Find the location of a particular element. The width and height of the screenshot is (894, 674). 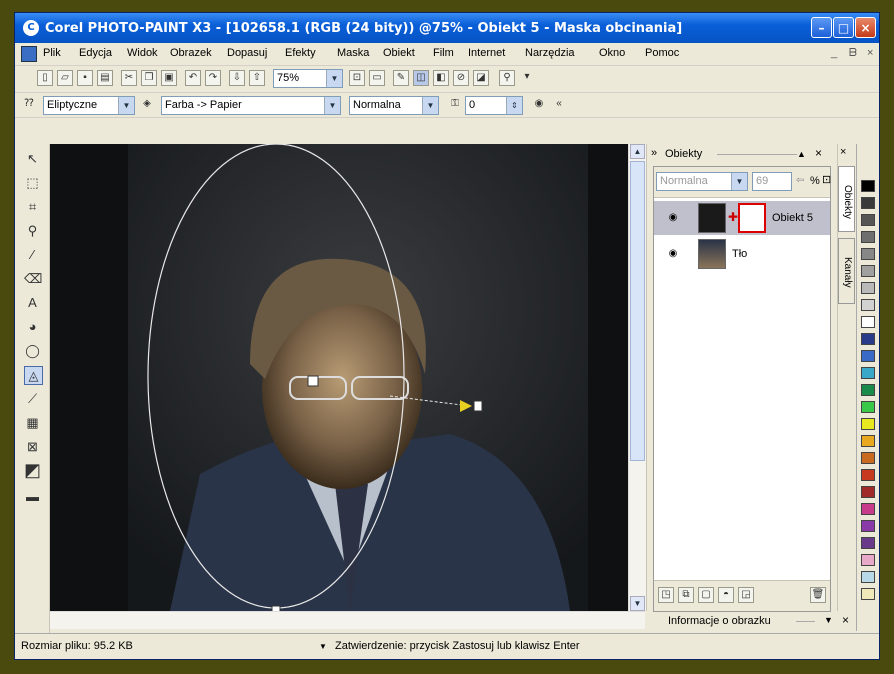

layer-row-tlo: ◉ Tło is located at coordinates (742, 254).